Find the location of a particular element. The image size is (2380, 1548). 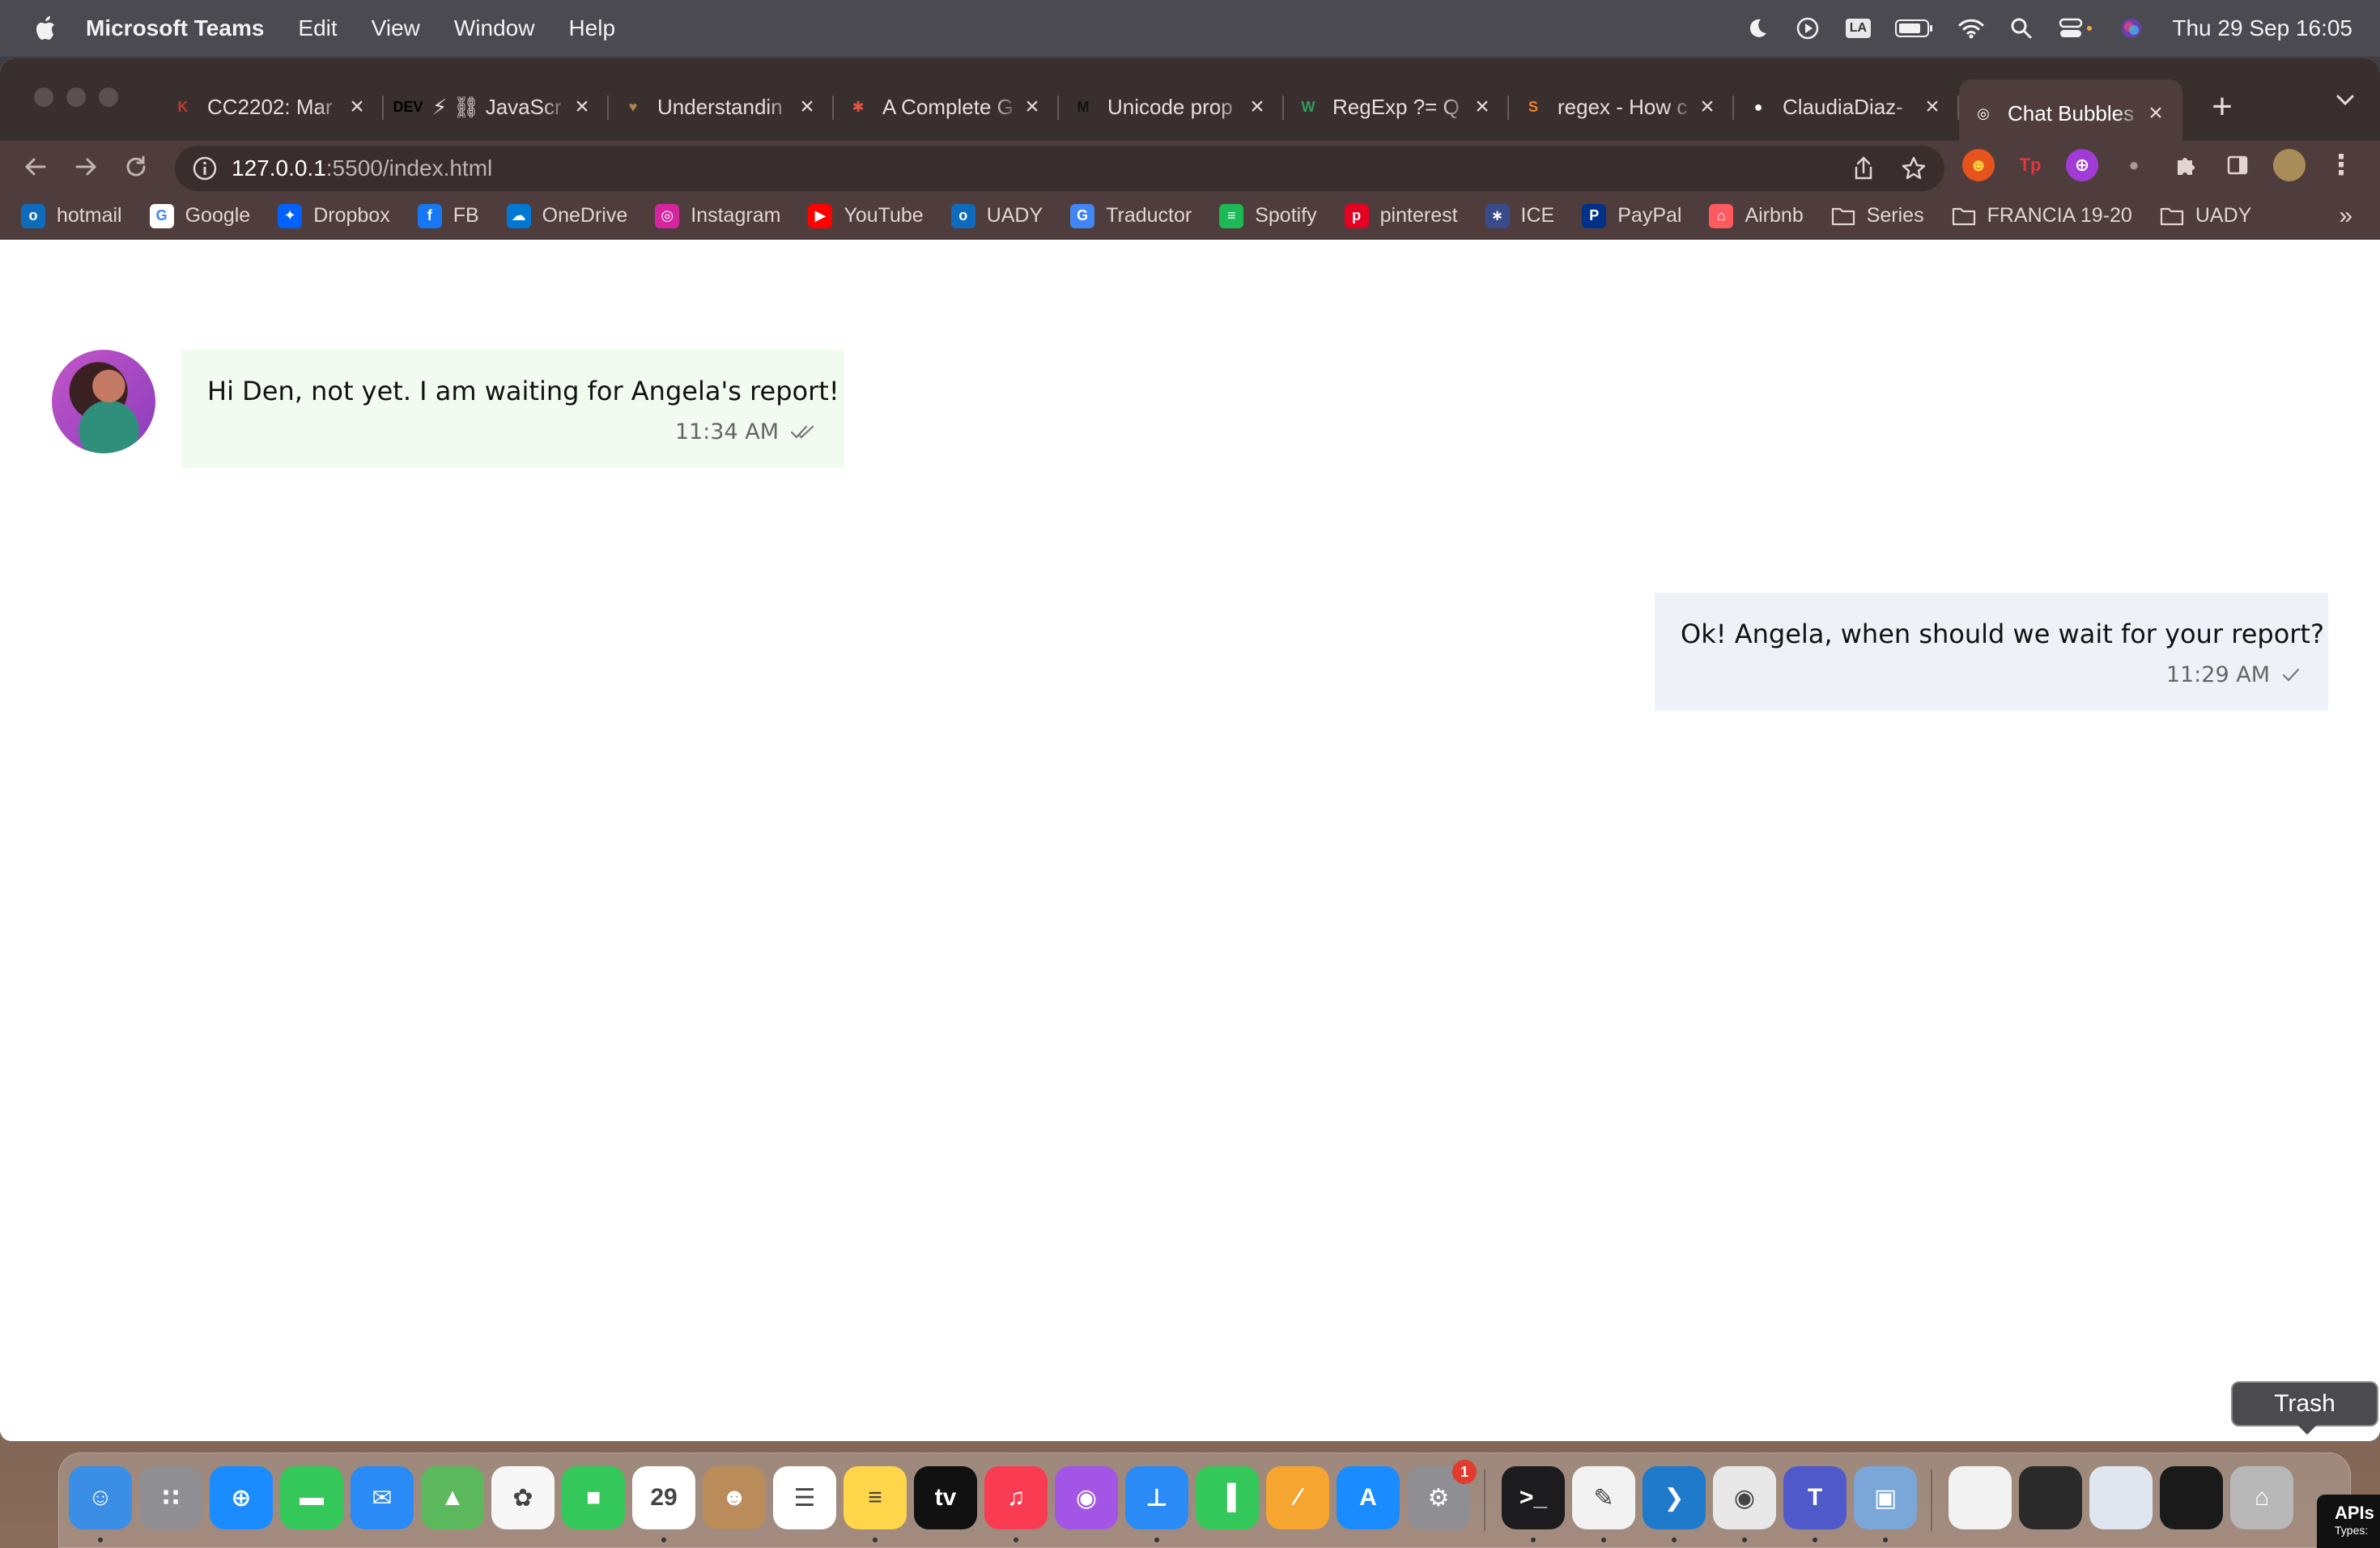

bookmark-onedrive: ☁ OneDrive is located at coordinates (567, 216).